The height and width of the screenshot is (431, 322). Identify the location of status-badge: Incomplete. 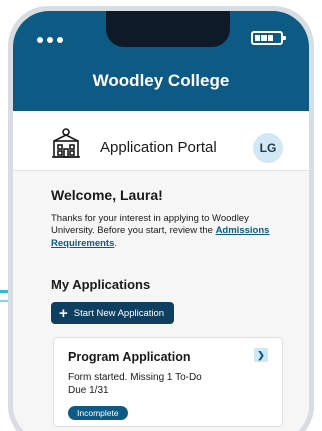
(98, 413).